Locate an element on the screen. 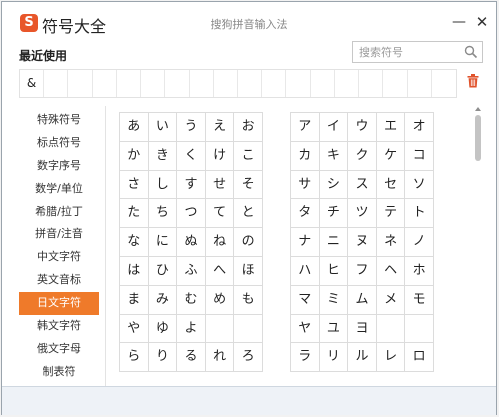  search-box is located at coordinates (417, 52).